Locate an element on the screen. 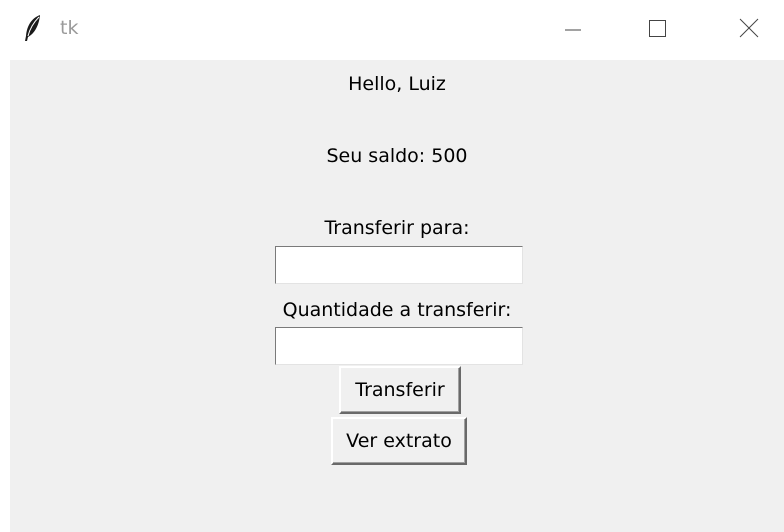 This screenshot has height=532, width=784. maximize-icon is located at coordinates (657, 30).